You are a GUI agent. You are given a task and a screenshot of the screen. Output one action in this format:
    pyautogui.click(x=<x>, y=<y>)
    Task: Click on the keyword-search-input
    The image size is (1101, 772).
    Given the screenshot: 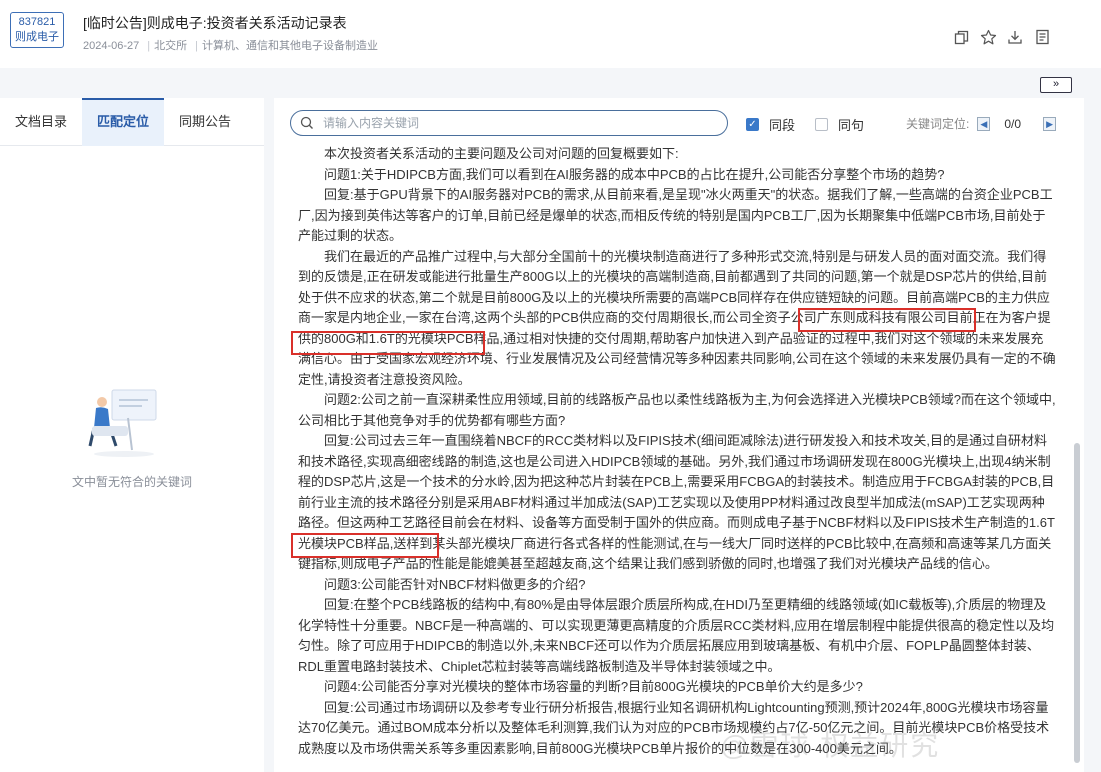 What is the action you would take?
    pyautogui.click(x=518, y=123)
    